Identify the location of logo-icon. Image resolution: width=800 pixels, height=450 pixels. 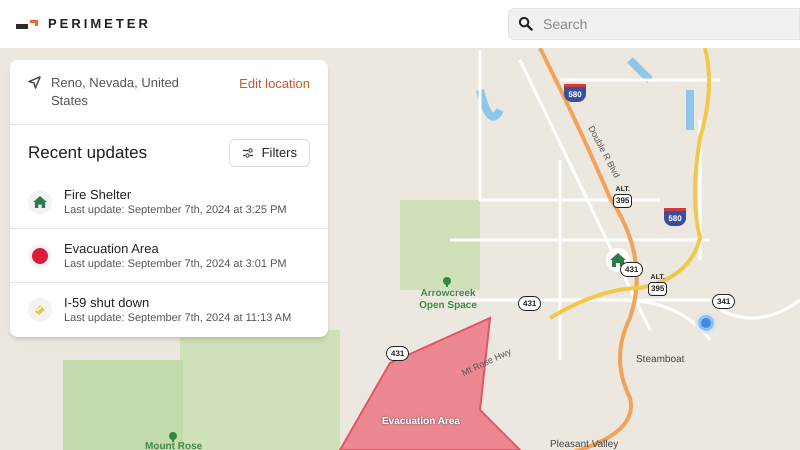
(27, 24).